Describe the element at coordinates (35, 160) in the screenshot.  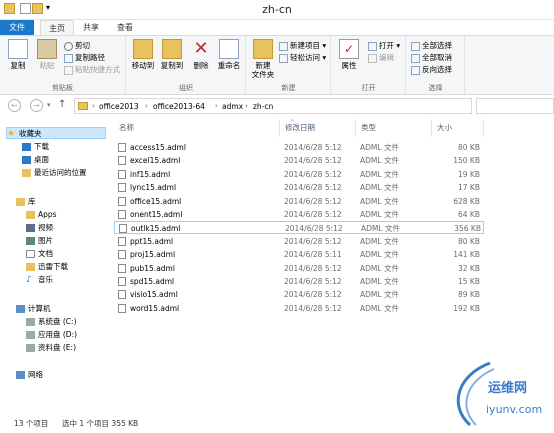
I see `nav-desktop: 桌面` at that location.